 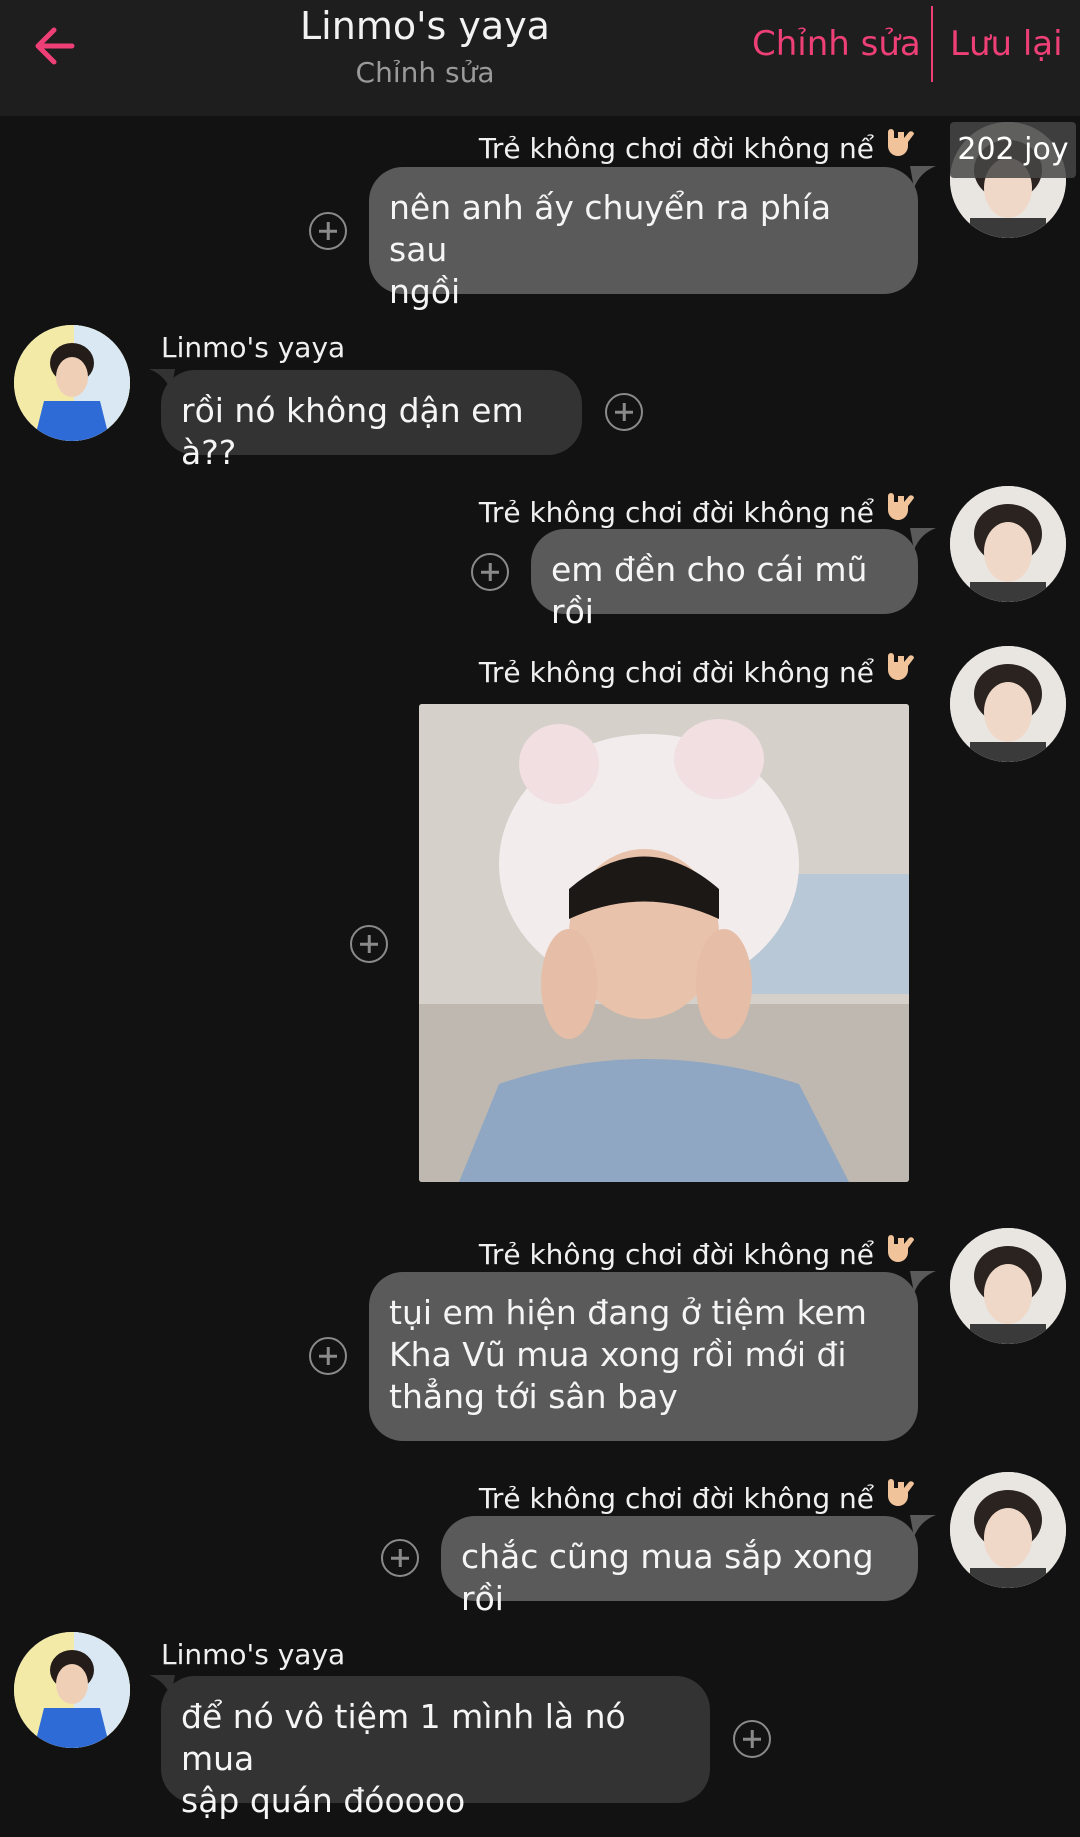 I want to click on back-arrow-icon, so click(x=56, y=46).